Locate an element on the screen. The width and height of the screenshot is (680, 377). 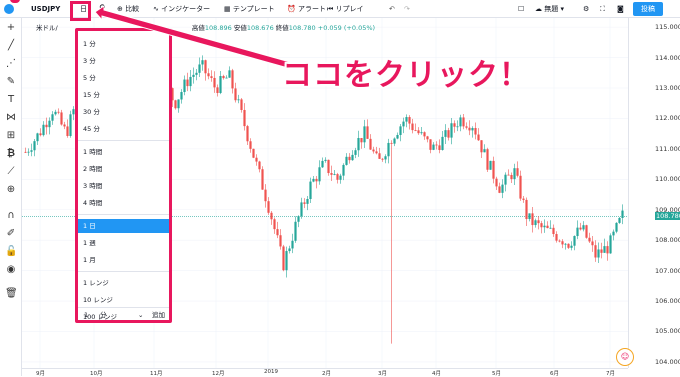
callout-text: ココをクリック！ is located at coordinates (406, 75).